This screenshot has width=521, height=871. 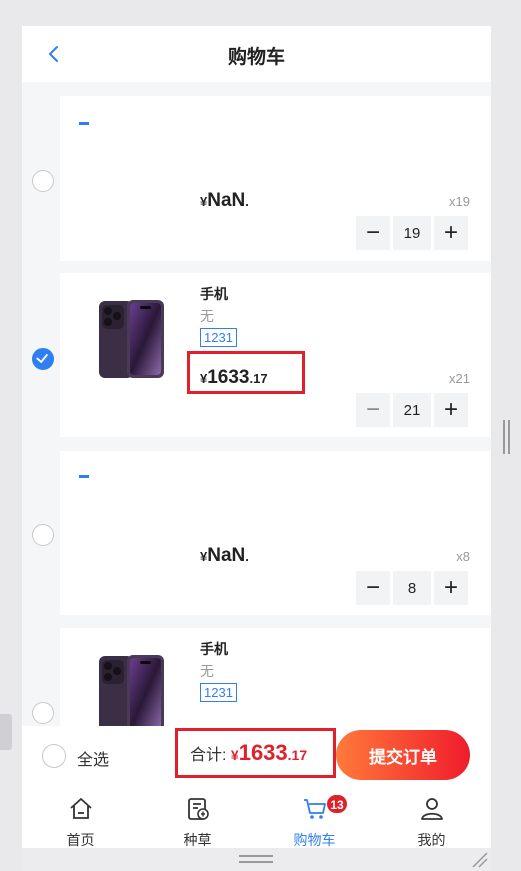 I want to click on tab-cart: 13 购物车, so click(x=314, y=819).